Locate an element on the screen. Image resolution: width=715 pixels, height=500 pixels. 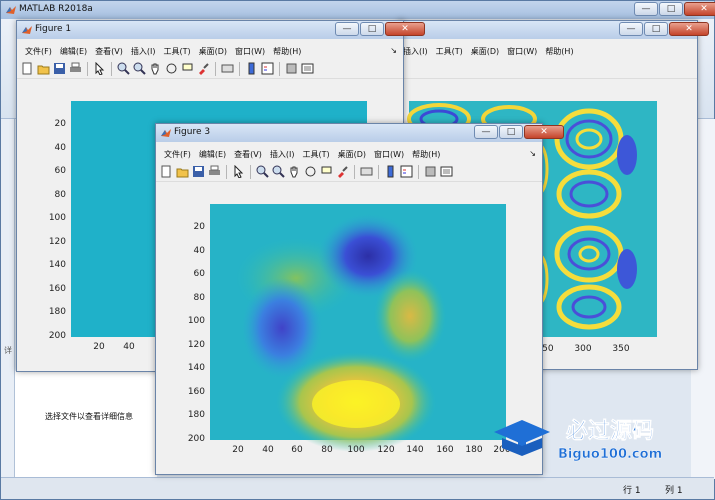
y-tick-label: 180 is located at coordinates (196, 415).